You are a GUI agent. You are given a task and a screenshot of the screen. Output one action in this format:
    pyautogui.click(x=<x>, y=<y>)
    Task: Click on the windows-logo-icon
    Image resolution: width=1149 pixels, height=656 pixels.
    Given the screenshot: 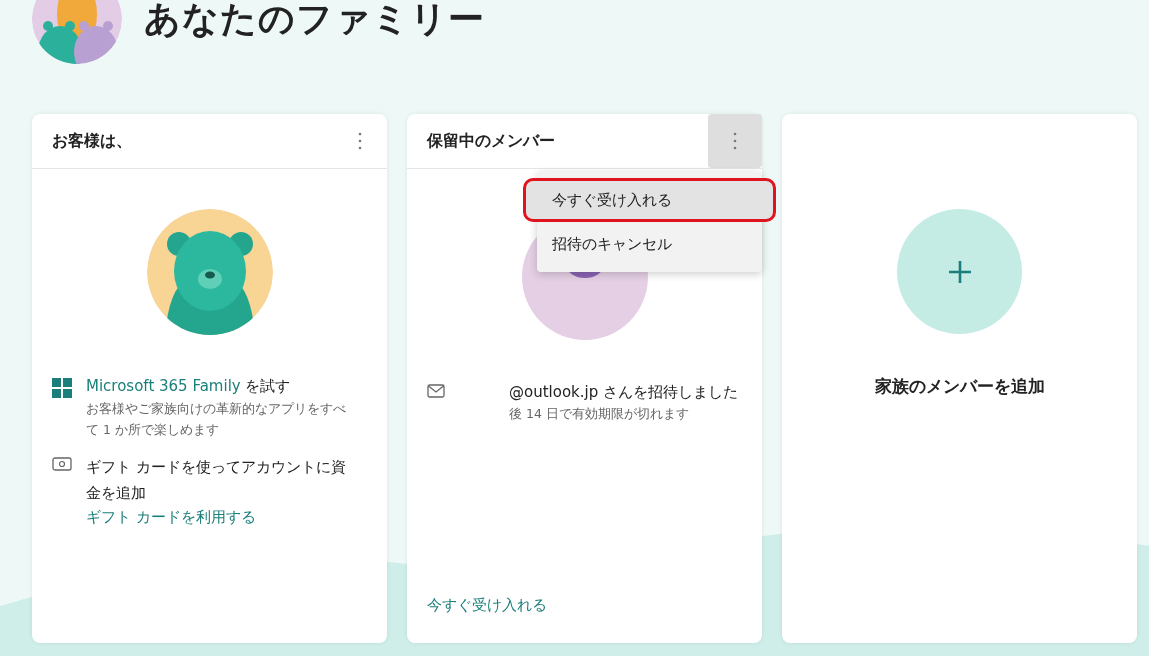 What is the action you would take?
    pyautogui.click(x=62, y=388)
    